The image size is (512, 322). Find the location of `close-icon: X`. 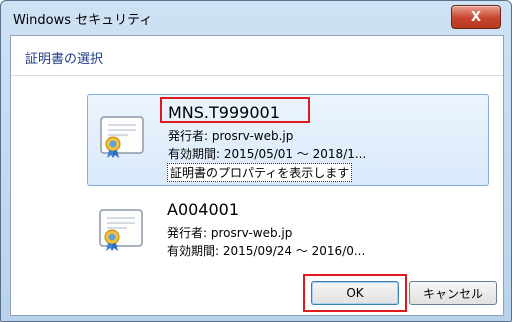

close-icon: X is located at coordinates (476, 17).